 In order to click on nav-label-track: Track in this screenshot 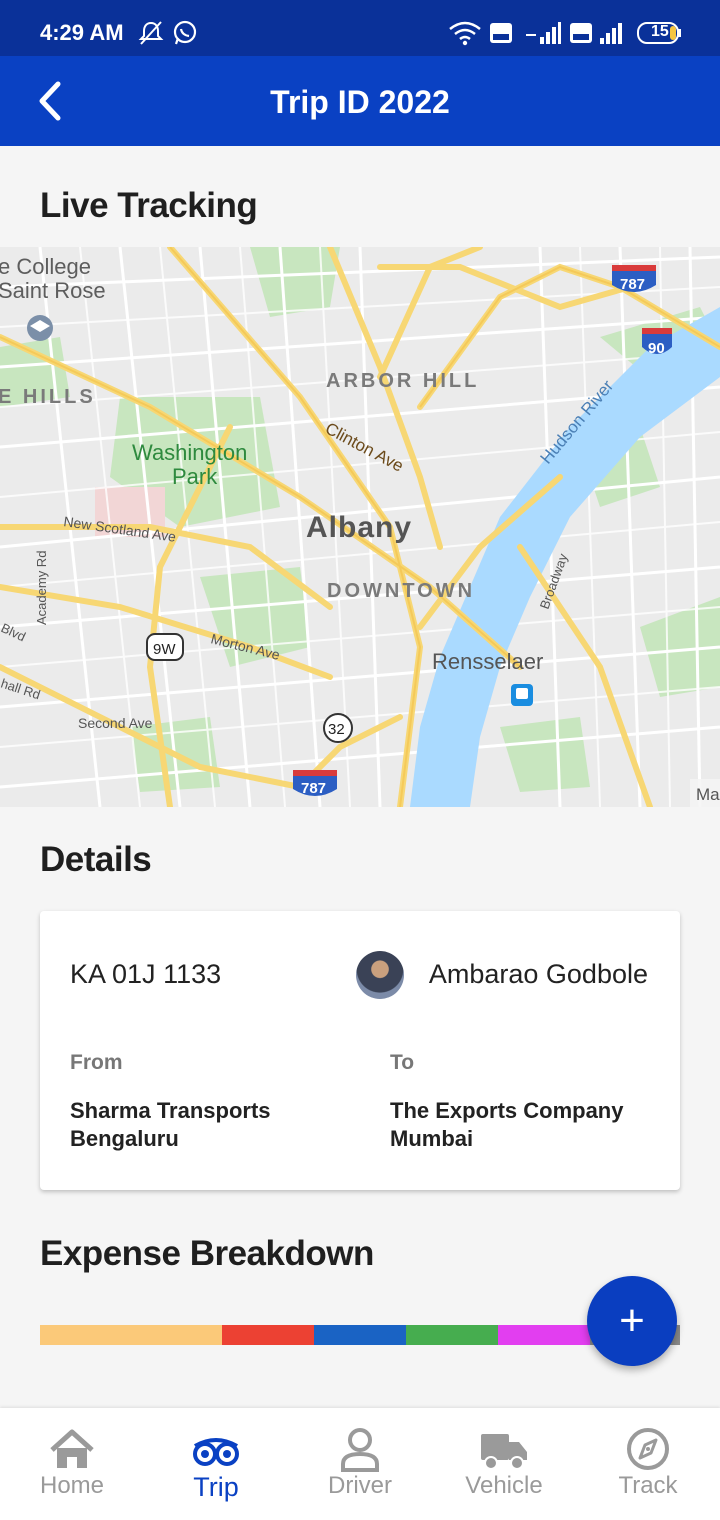, I will do `click(648, 1485)`.